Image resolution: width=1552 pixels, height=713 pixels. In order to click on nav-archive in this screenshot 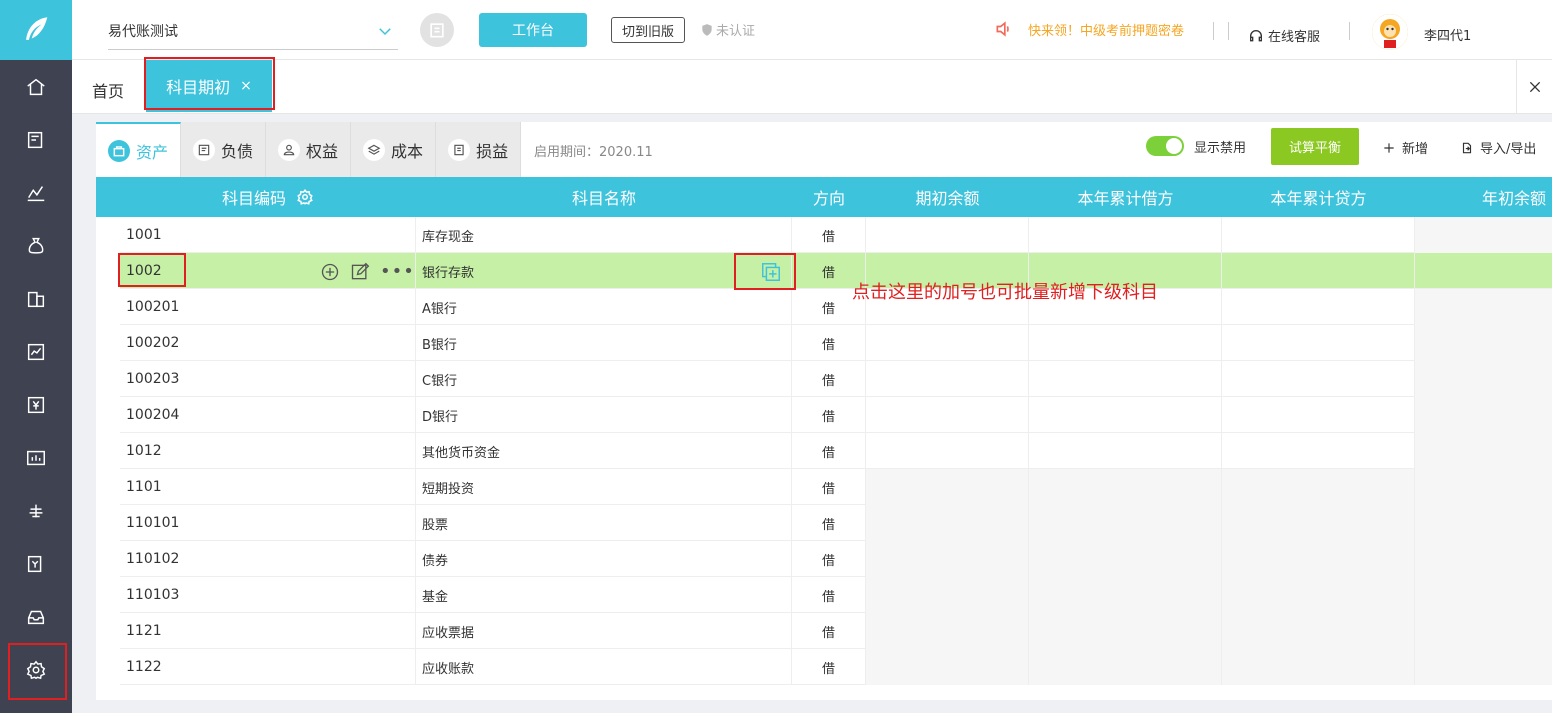, I will do `click(36, 616)`.